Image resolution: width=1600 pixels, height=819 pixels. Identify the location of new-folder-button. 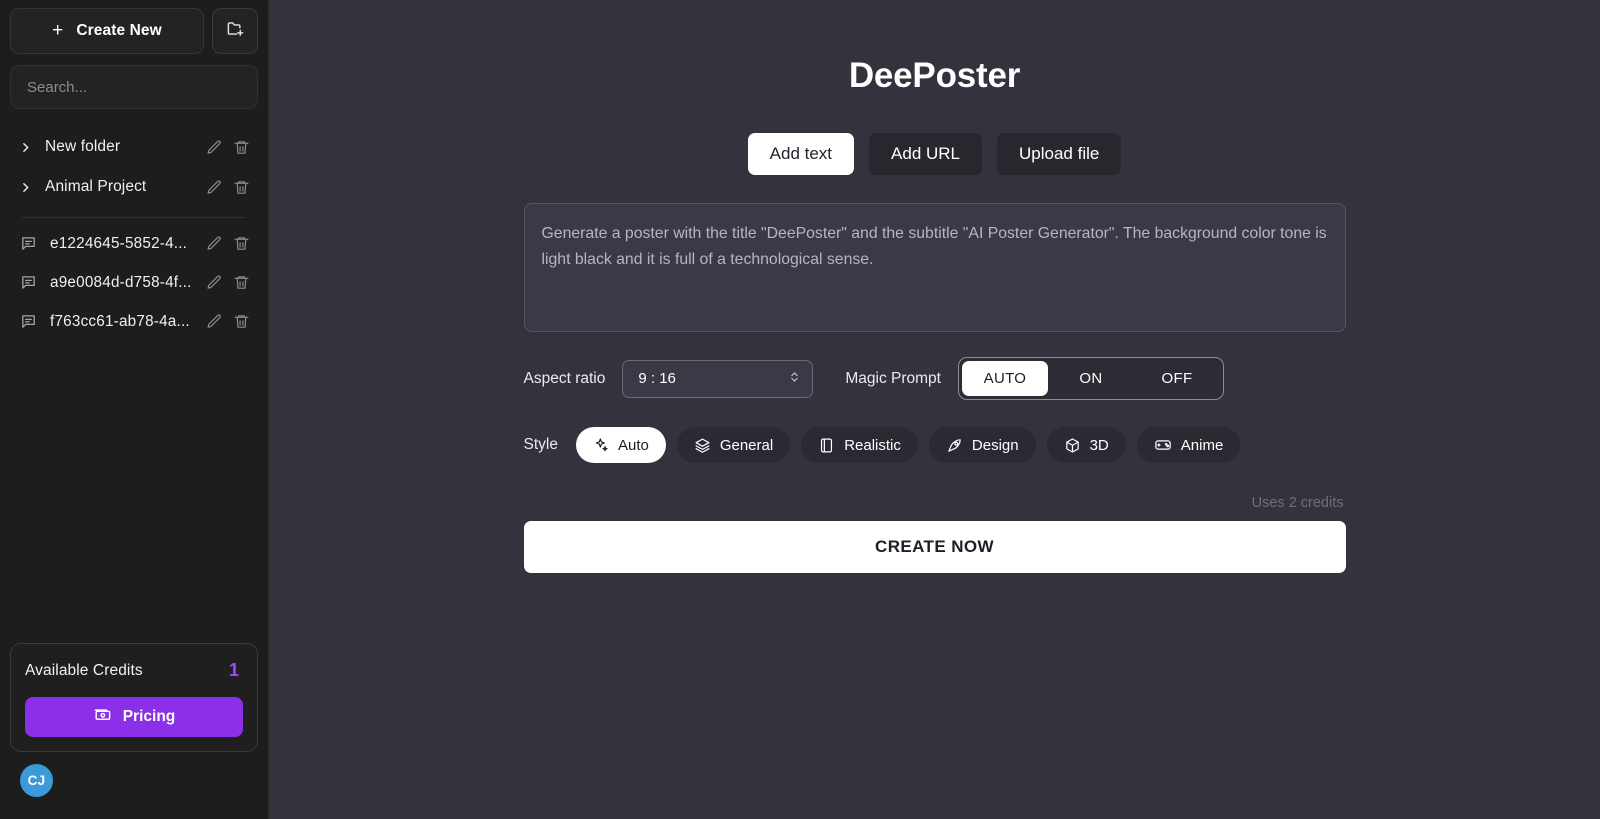
(235, 31).